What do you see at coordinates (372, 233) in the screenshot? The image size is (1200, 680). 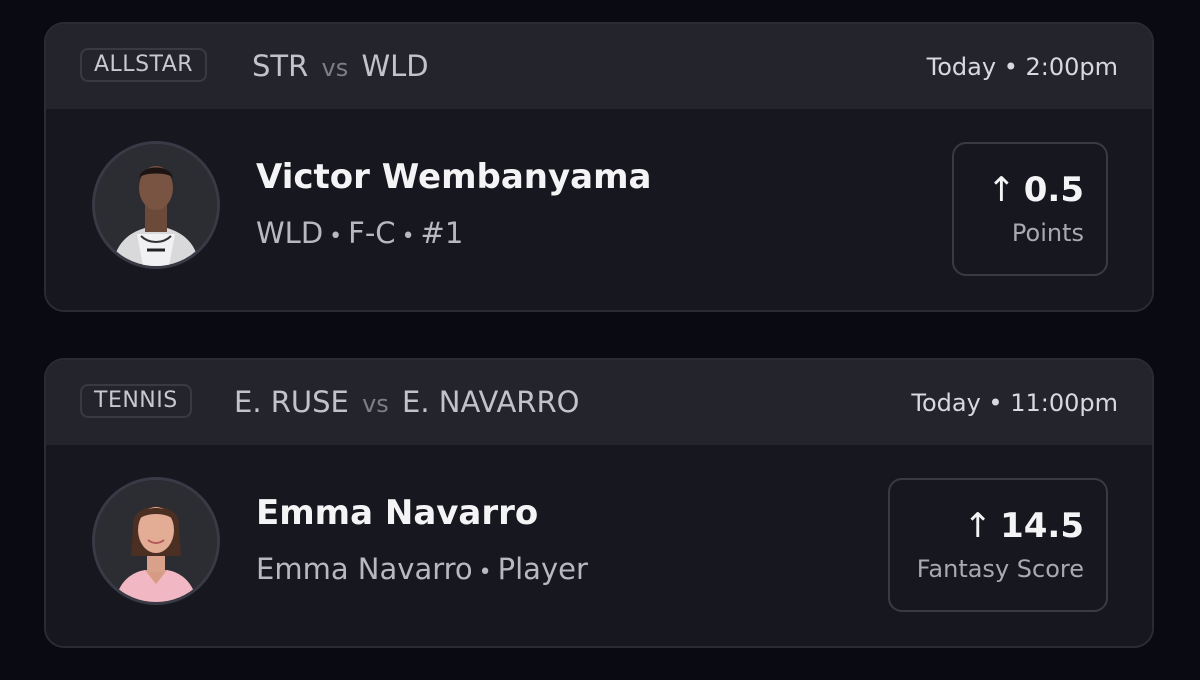 I see `player-position: F-C` at bounding box center [372, 233].